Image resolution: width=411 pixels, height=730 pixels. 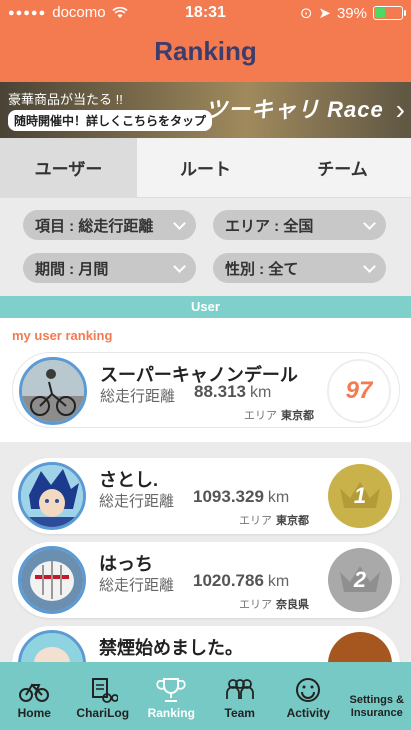 I want to click on user-name: 禁煙始めました。, so click(x=171, y=648).